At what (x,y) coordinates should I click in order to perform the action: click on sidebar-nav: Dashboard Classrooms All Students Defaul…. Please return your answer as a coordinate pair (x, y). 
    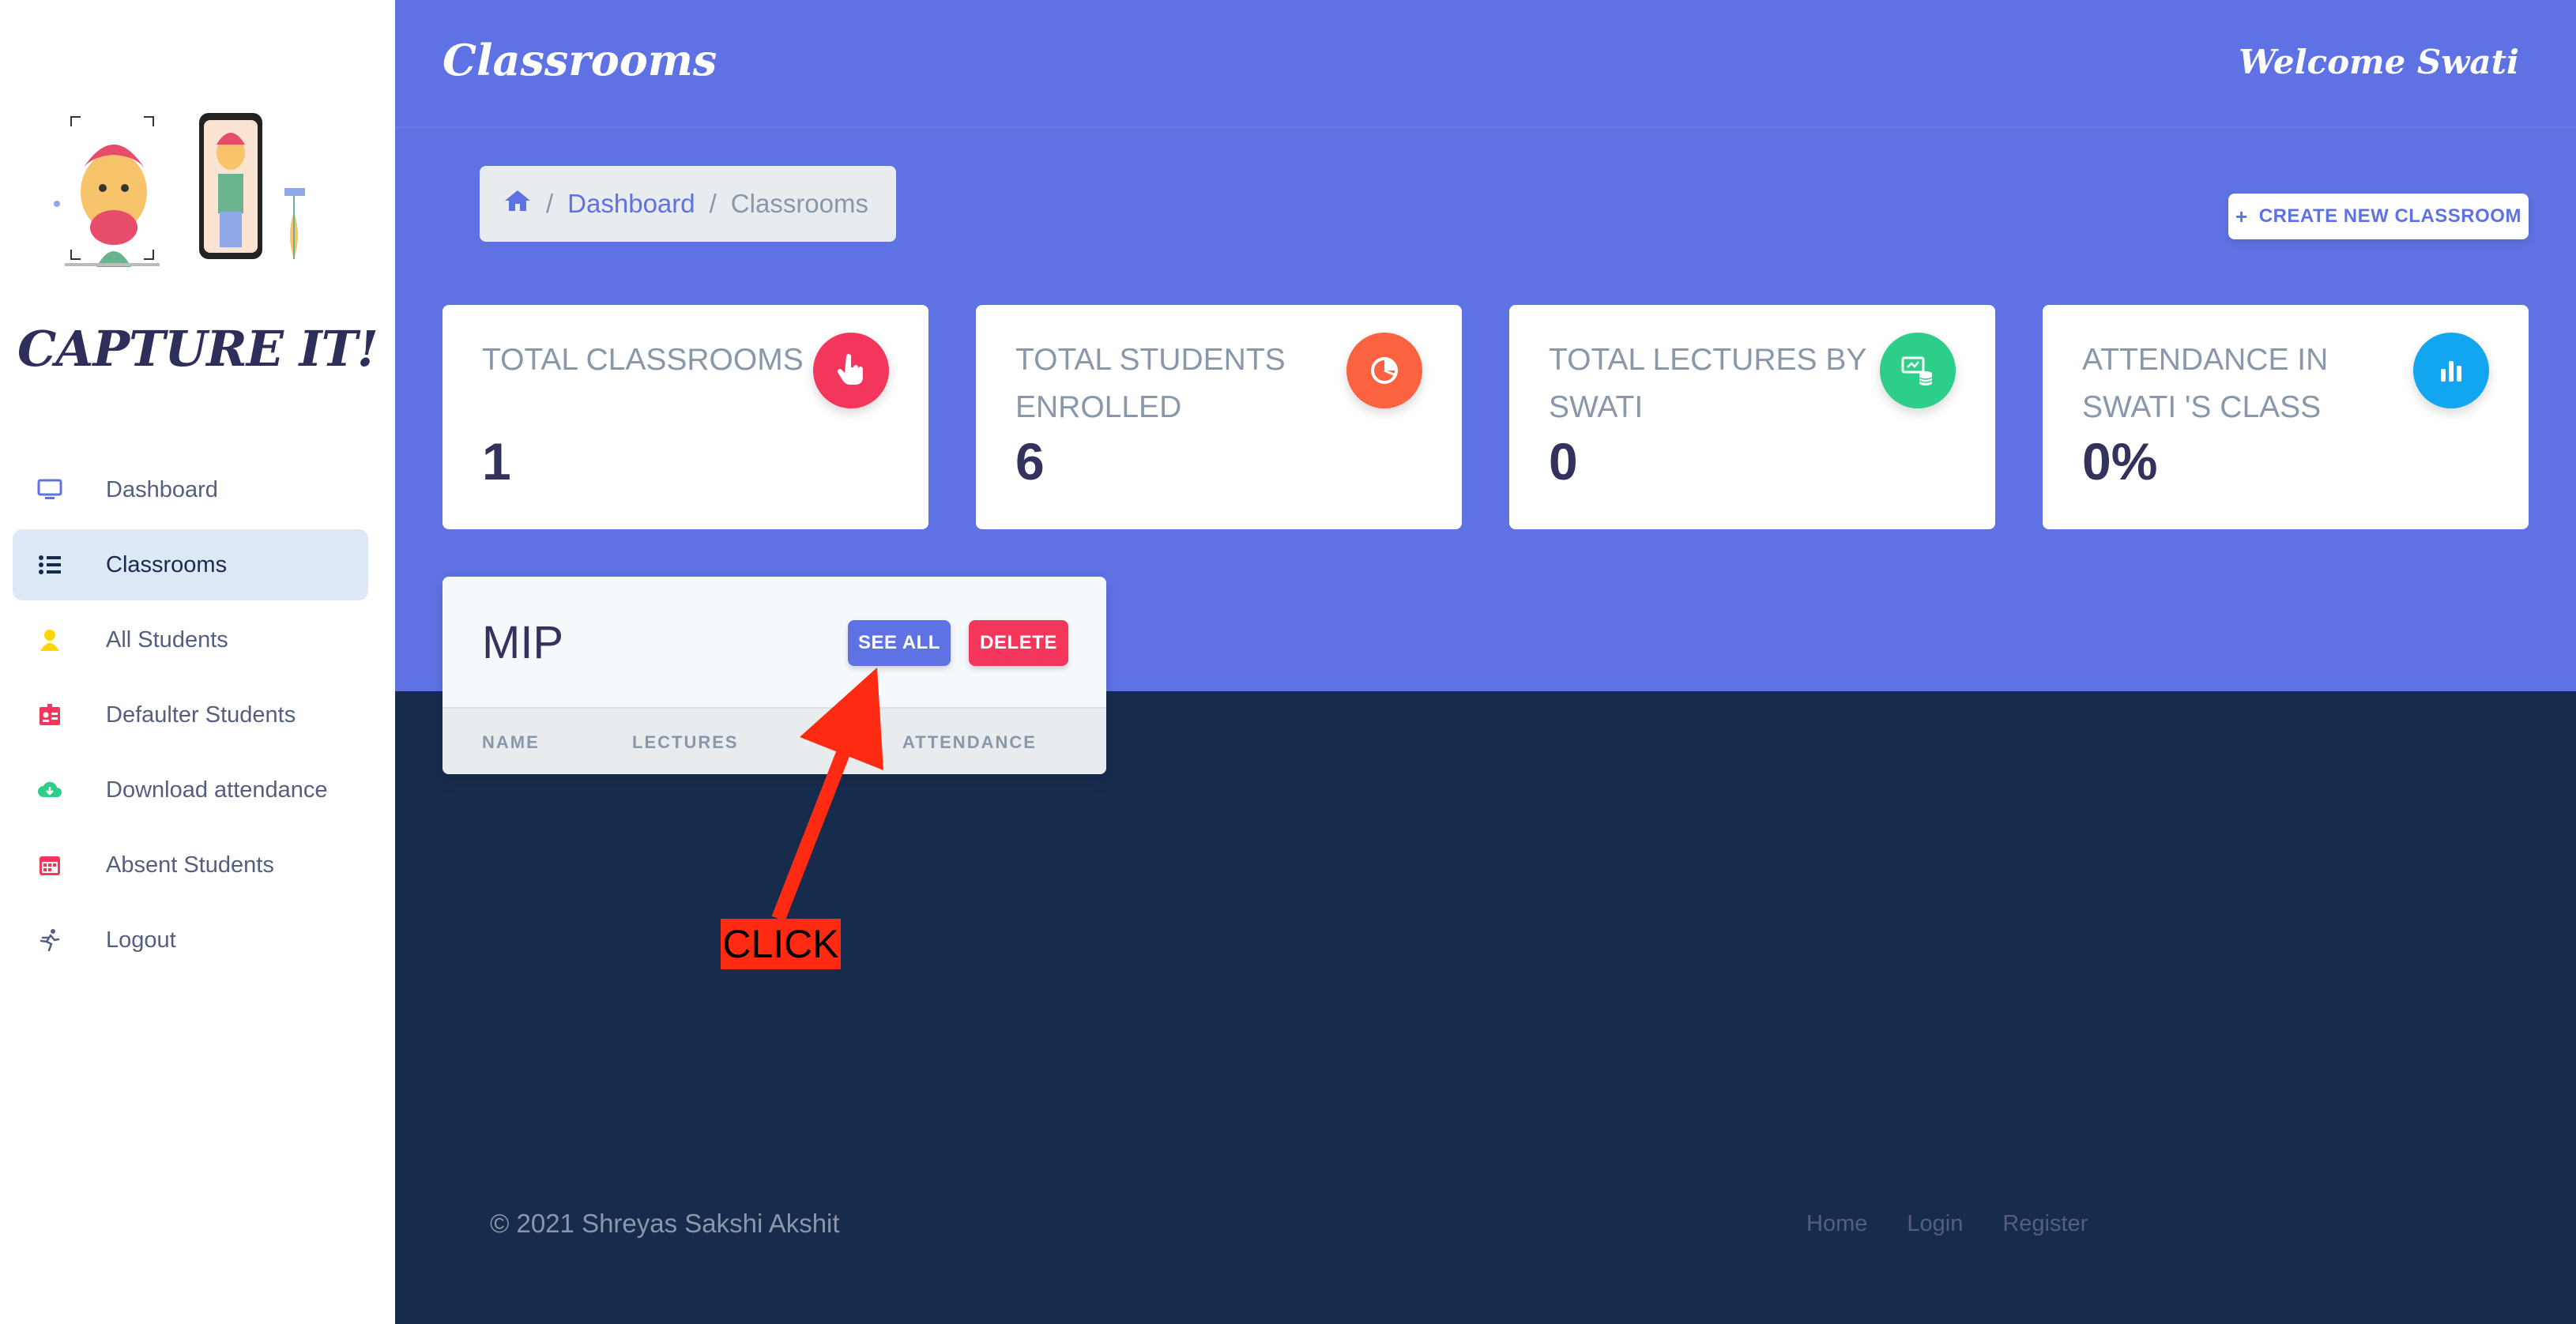
    Looking at the image, I should click on (190, 717).